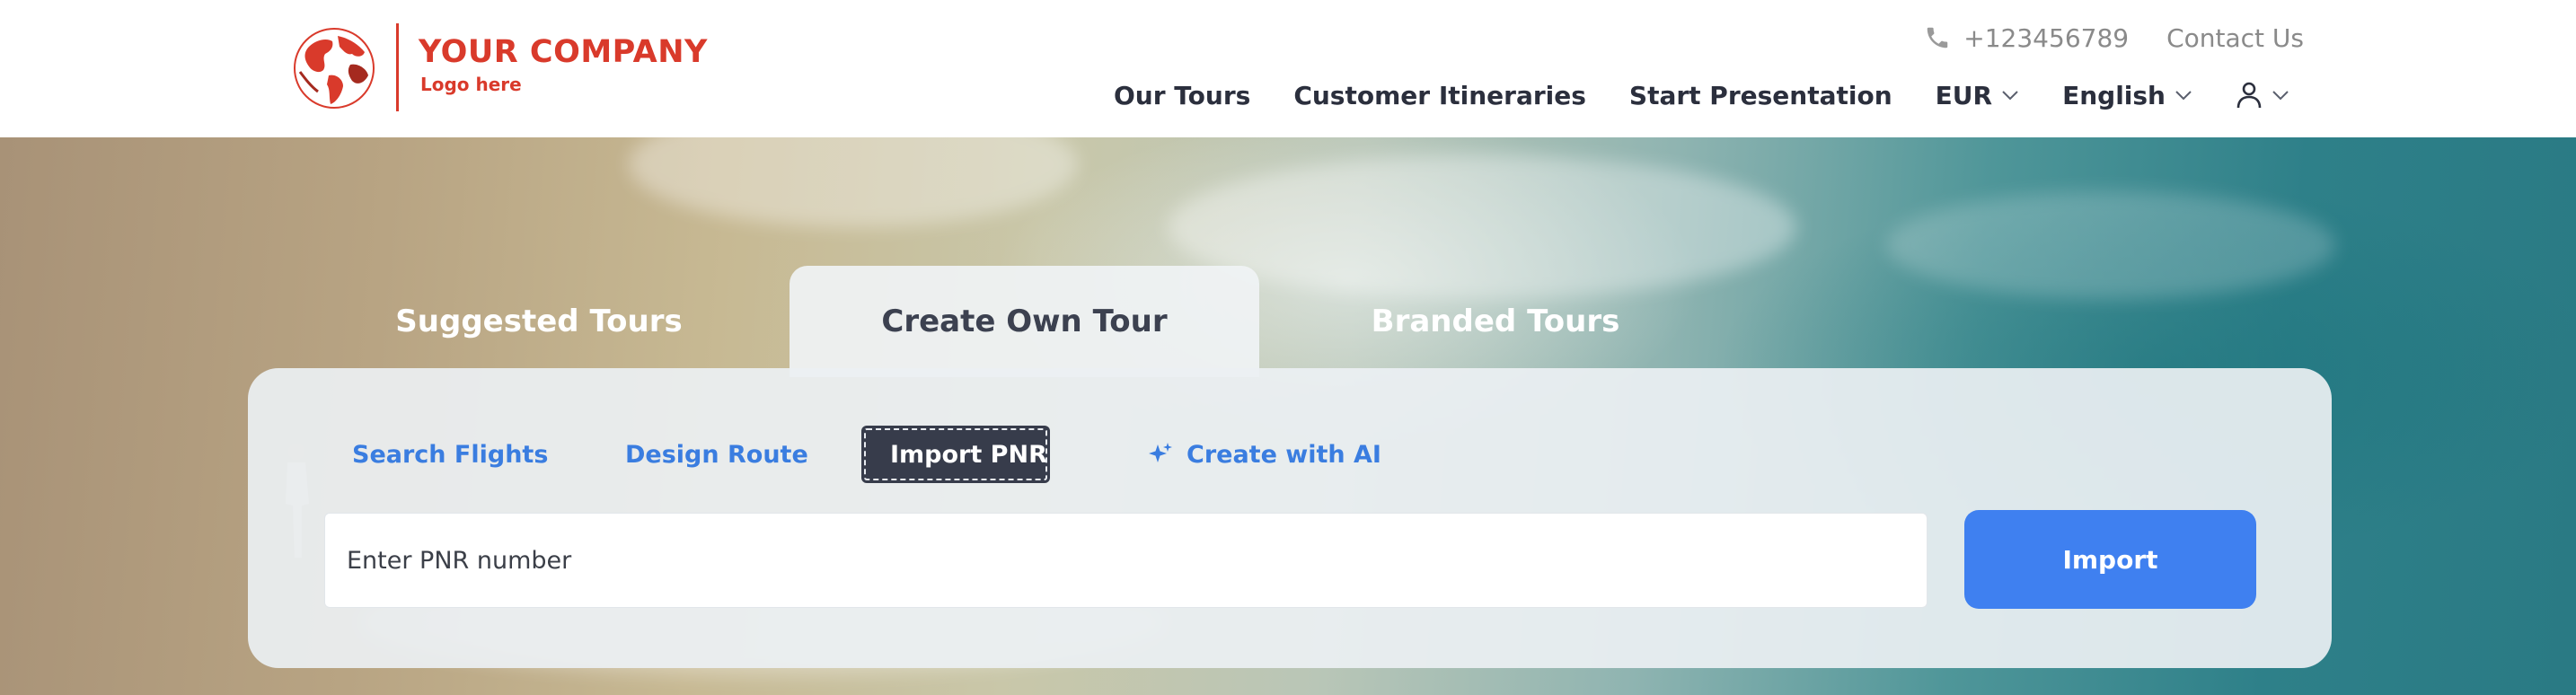  What do you see at coordinates (1760, 95) in the screenshot?
I see `nav-start-presentation: Start Presentation` at bounding box center [1760, 95].